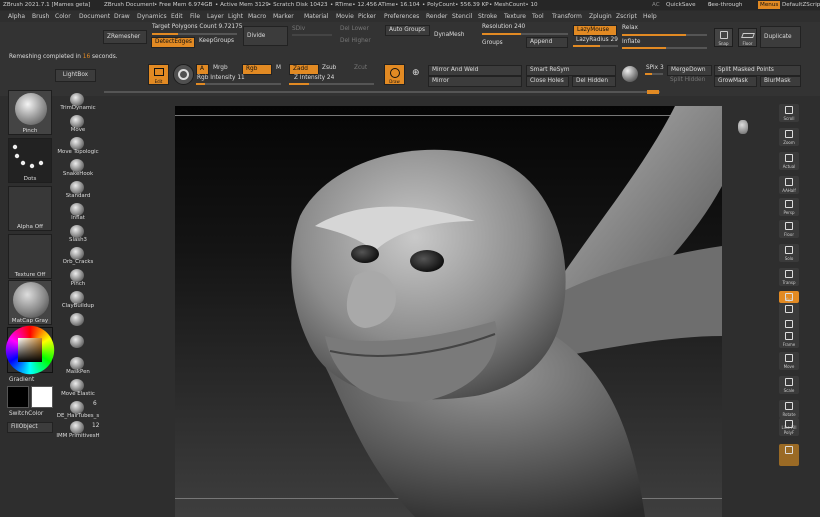 Image resolution: width=820 pixels, height=517 pixels. What do you see at coordinates (235, 16) in the screenshot?
I see `menu-light: Light` at bounding box center [235, 16].